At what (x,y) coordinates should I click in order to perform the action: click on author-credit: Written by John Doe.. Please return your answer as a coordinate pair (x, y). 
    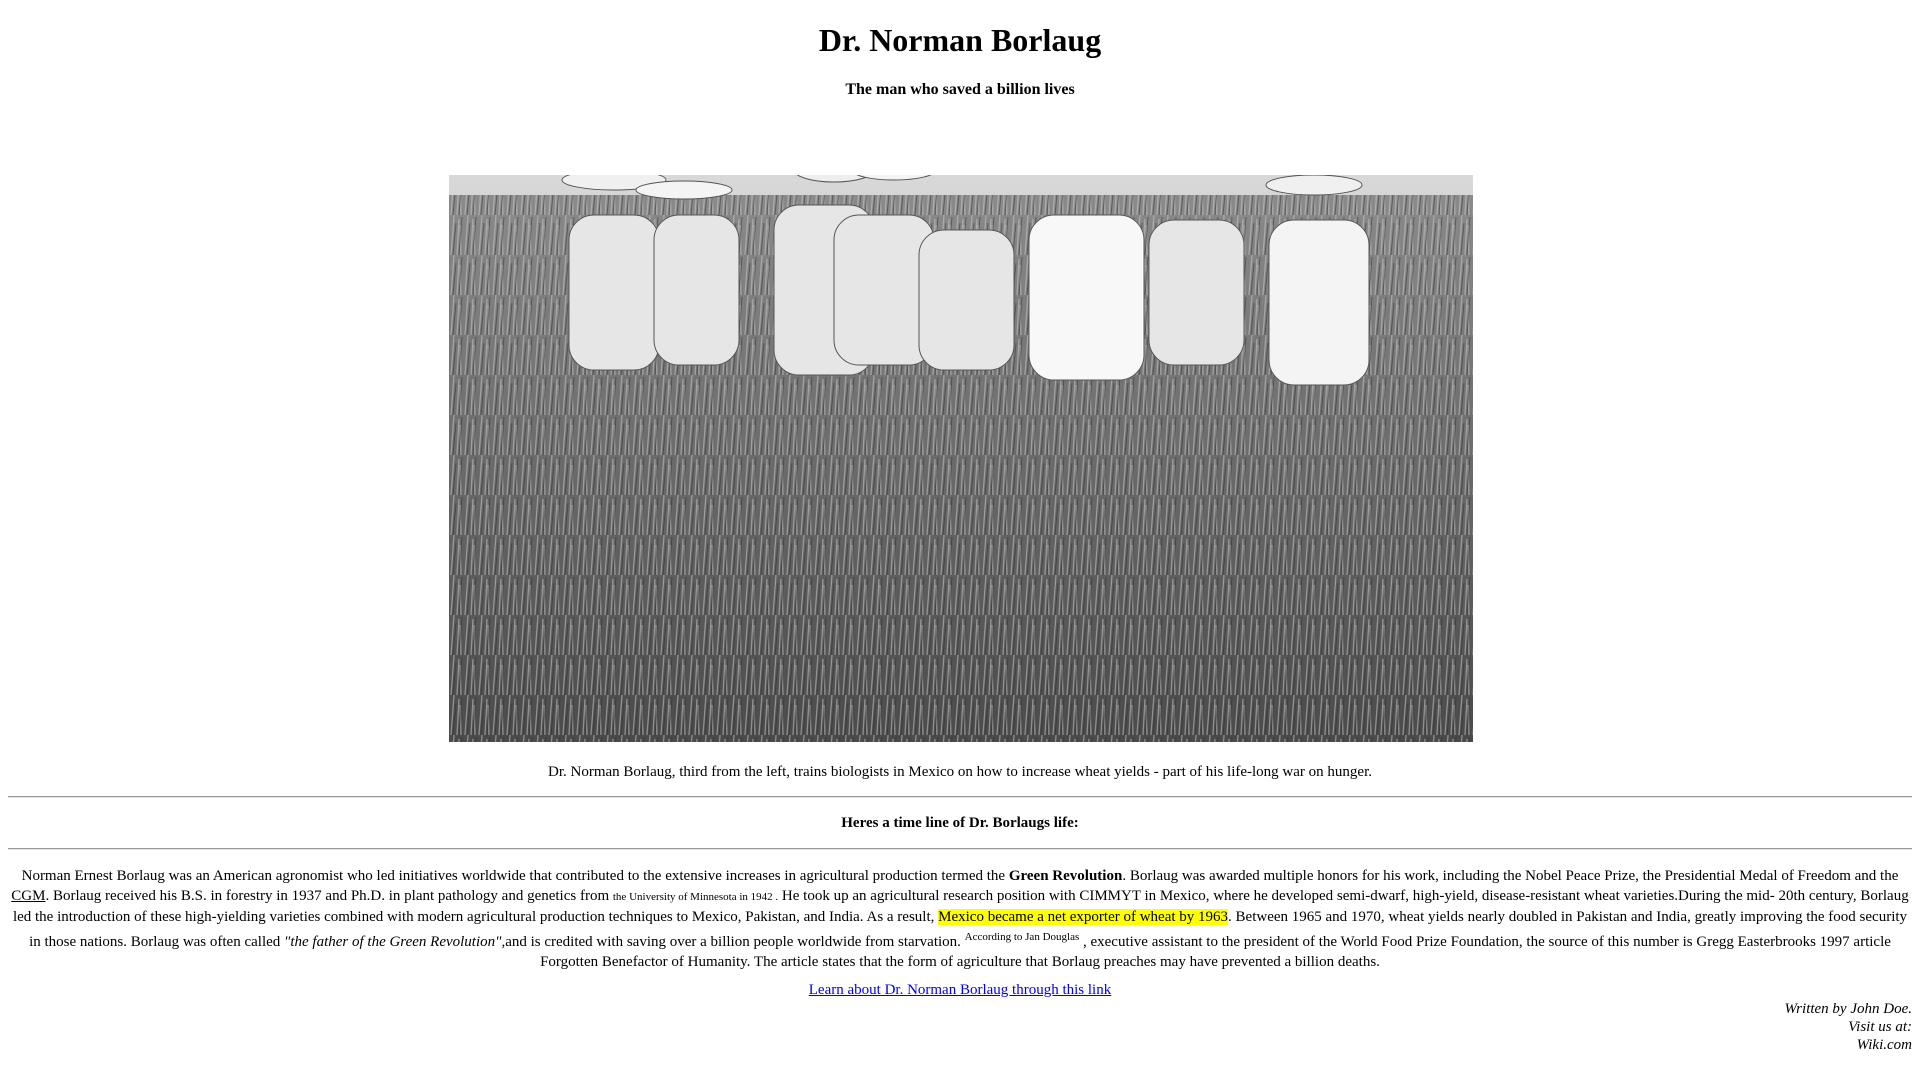
    Looking at the image, I should click on (1848, 1009).